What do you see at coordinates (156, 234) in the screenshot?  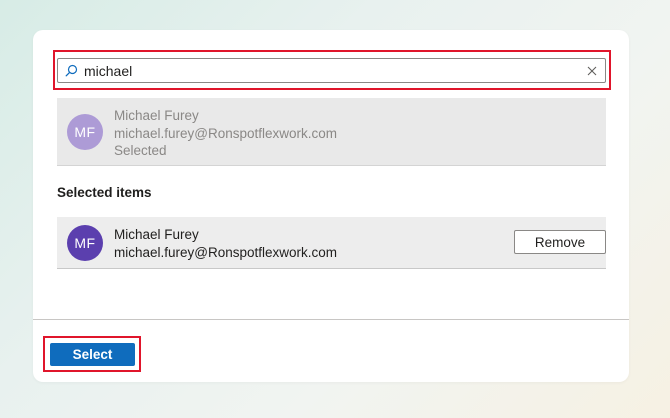 I see `selected-item-name: Michael Furey` at bounding box center [156, 234].